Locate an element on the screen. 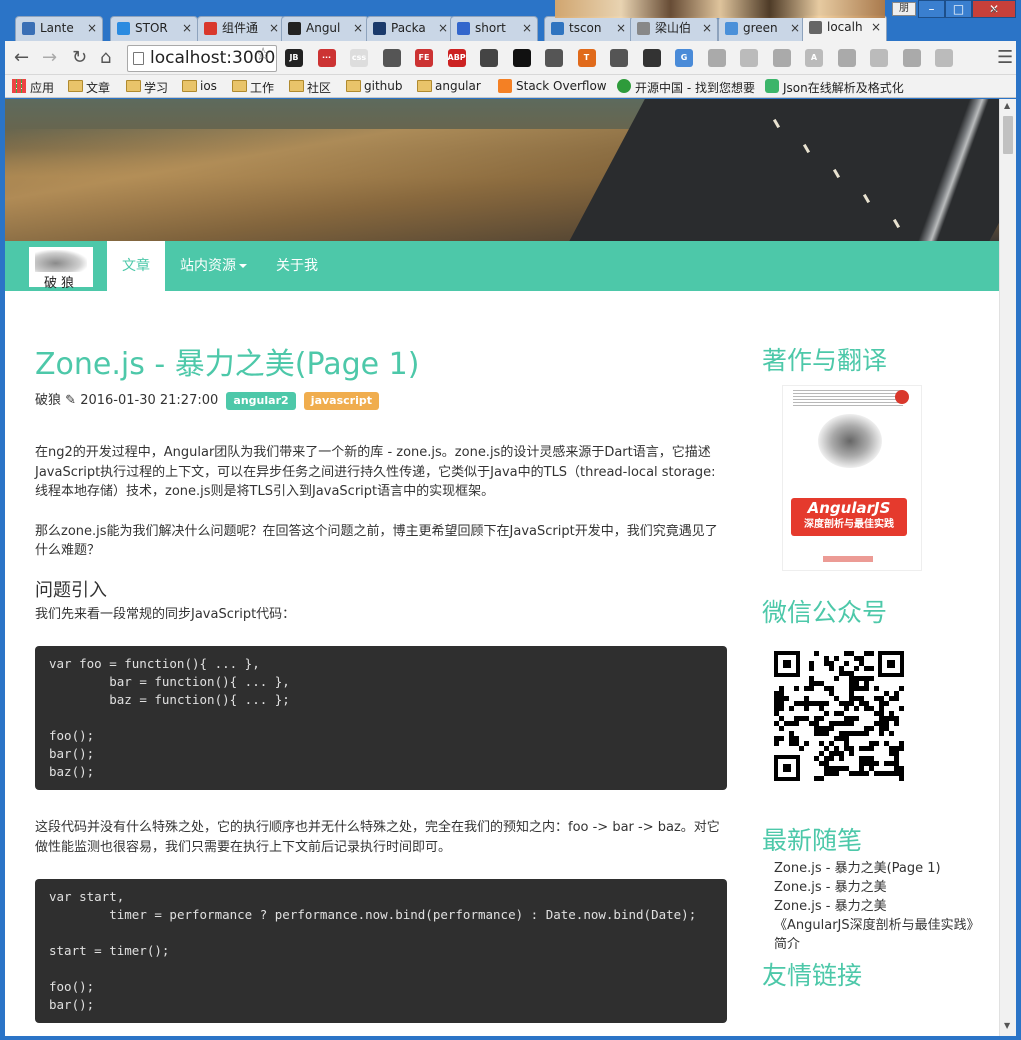  scrollbar: ▲ ▼ is located at coordinates (1007, 567).